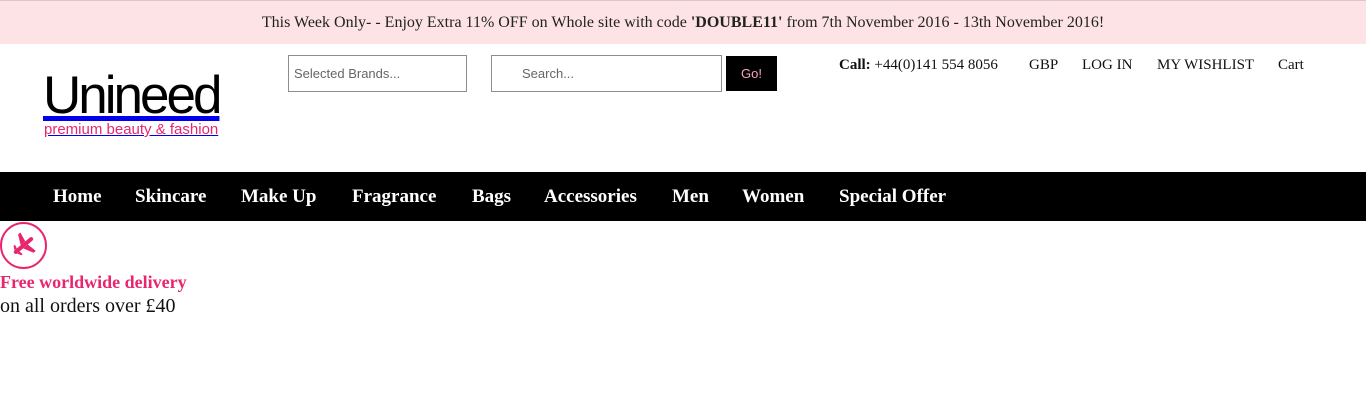 Image resolution: width=1366 pixels, height=414 pixels. Describe the element at coordinates (170, 196) in the screenshot. I see `nav-item-skincare: Skincare` at that location.